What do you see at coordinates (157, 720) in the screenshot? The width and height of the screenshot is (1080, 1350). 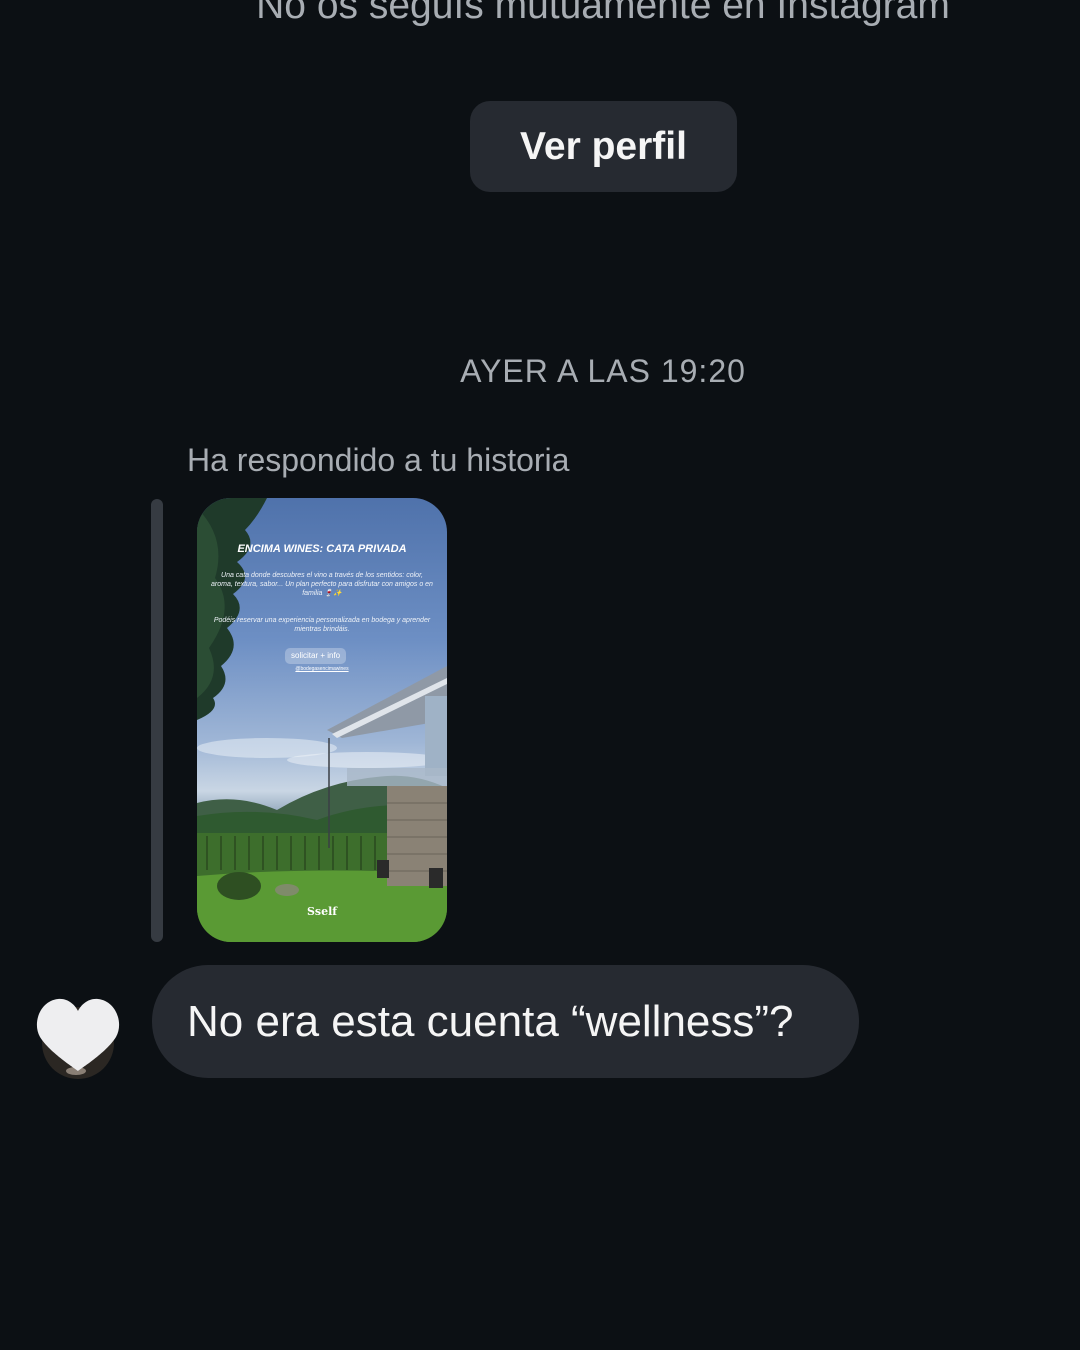 I see `quote-bar` at bounding box center [157, 720].